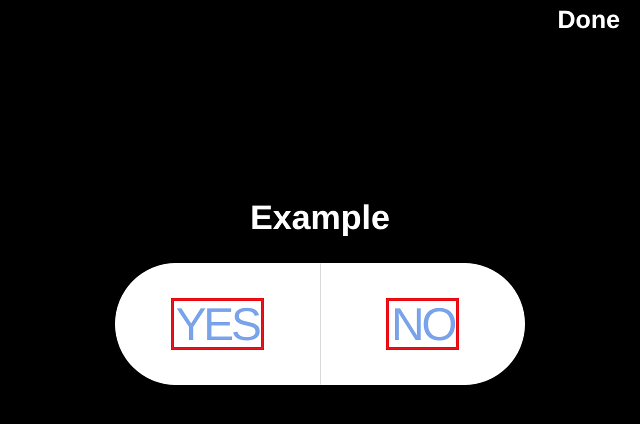  What do you see at coordinates (217, 324) in the screenshot?
I see `poll-option: YES` at bounding box center [217, 324].